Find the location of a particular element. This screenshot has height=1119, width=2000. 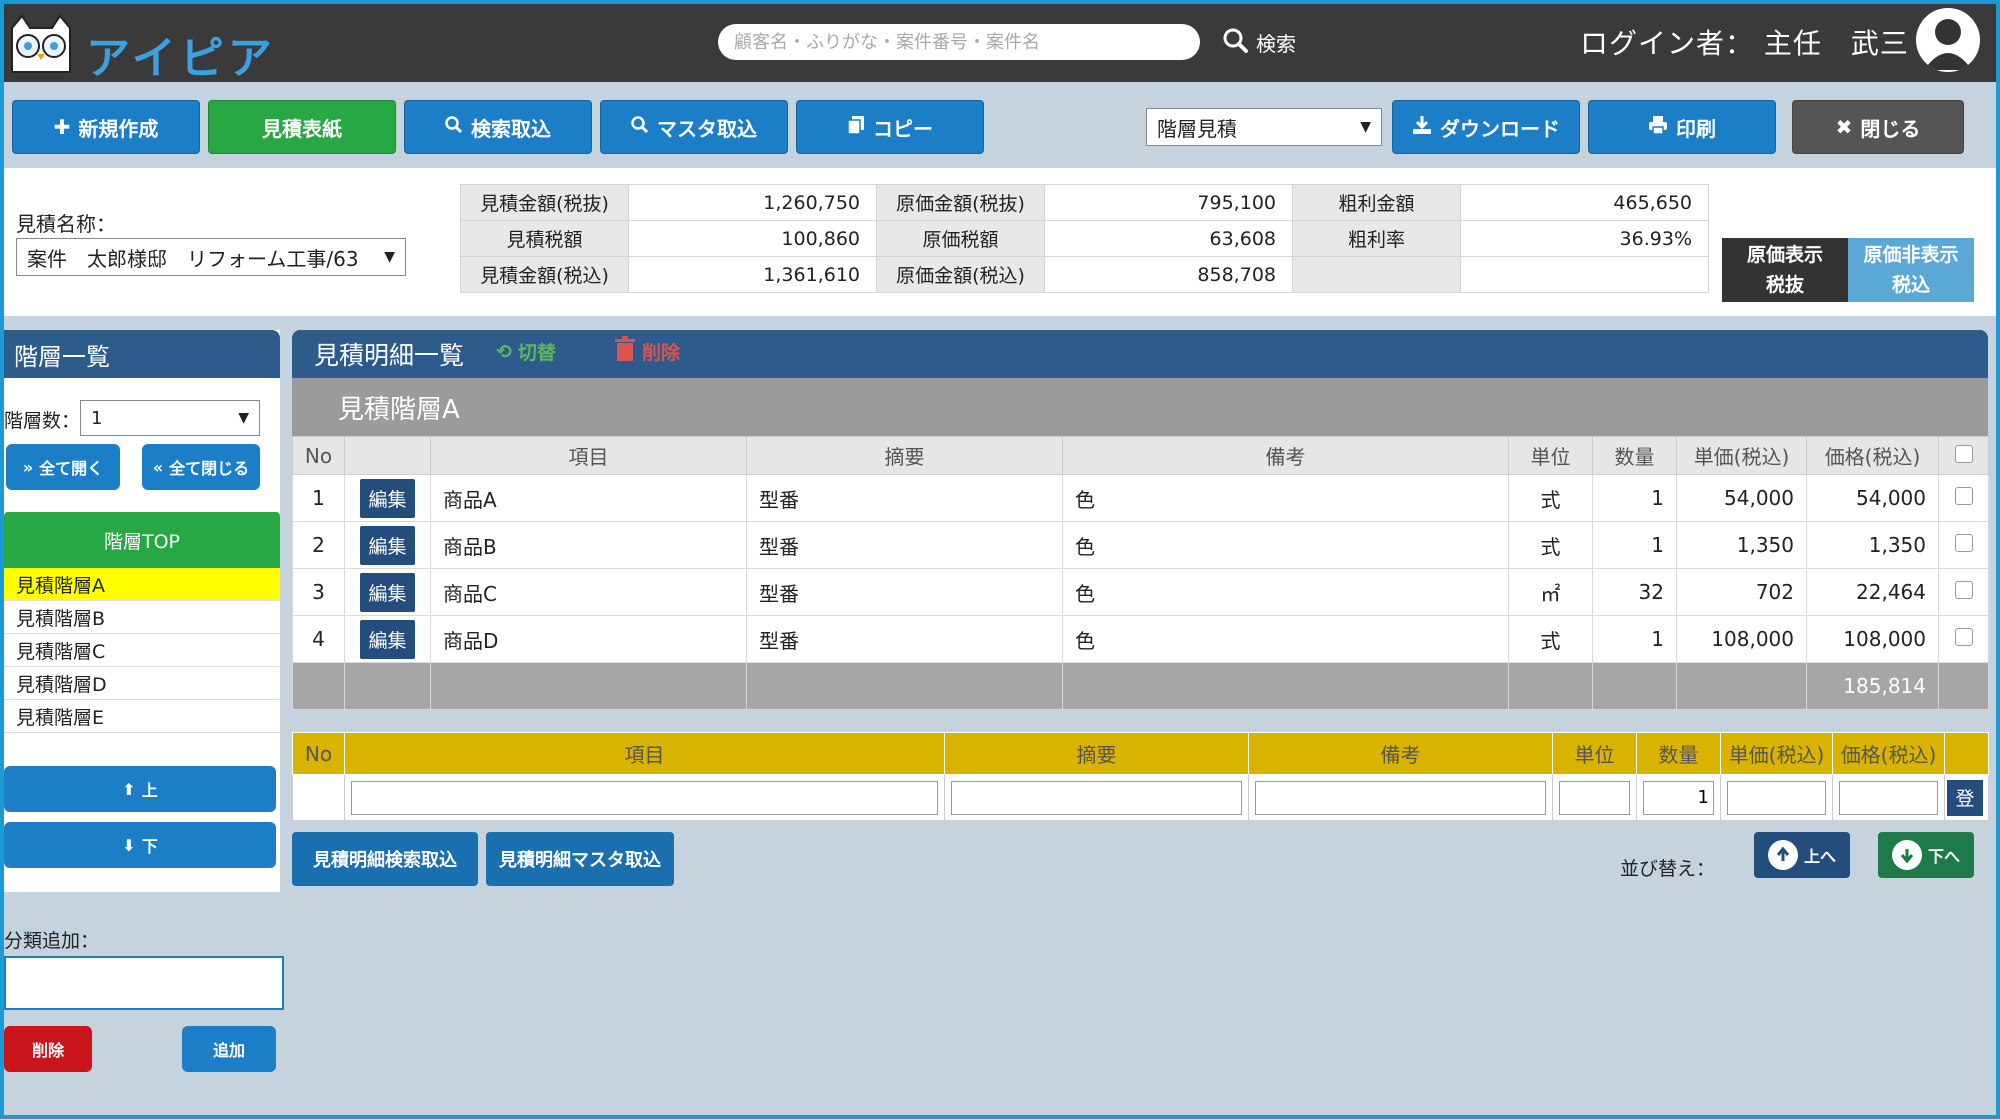

tax-excluded-label: 税抜 is located at coordinates (1784, 285).